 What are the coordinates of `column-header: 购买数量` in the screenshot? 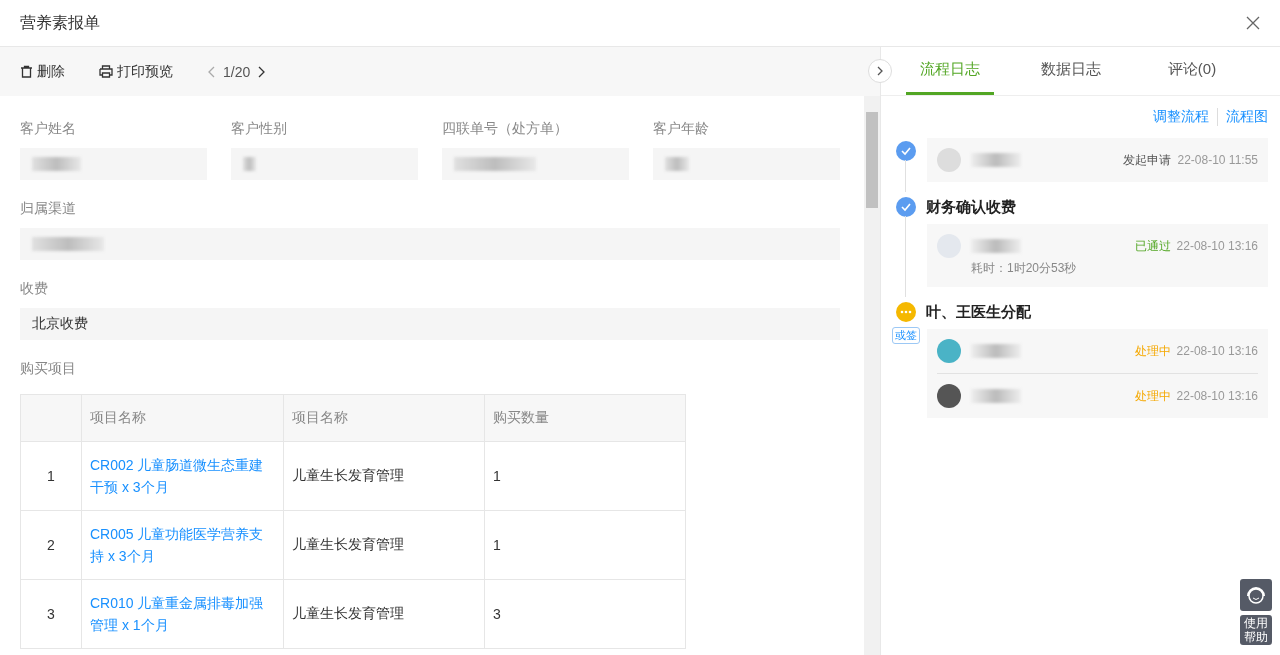 It's located at (585, 418).